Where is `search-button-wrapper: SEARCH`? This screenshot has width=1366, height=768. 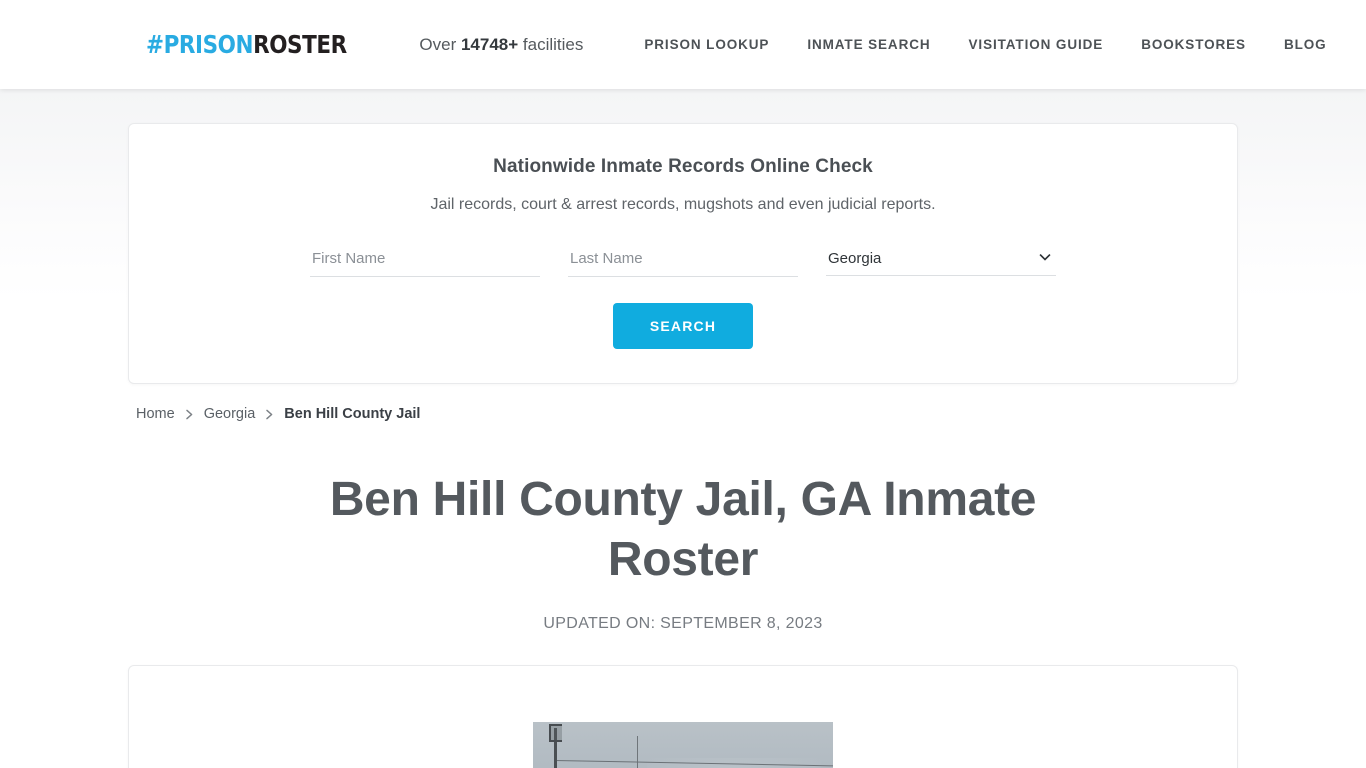
search-button-wrapper: SEARCH is located at coordinates (683, 326).